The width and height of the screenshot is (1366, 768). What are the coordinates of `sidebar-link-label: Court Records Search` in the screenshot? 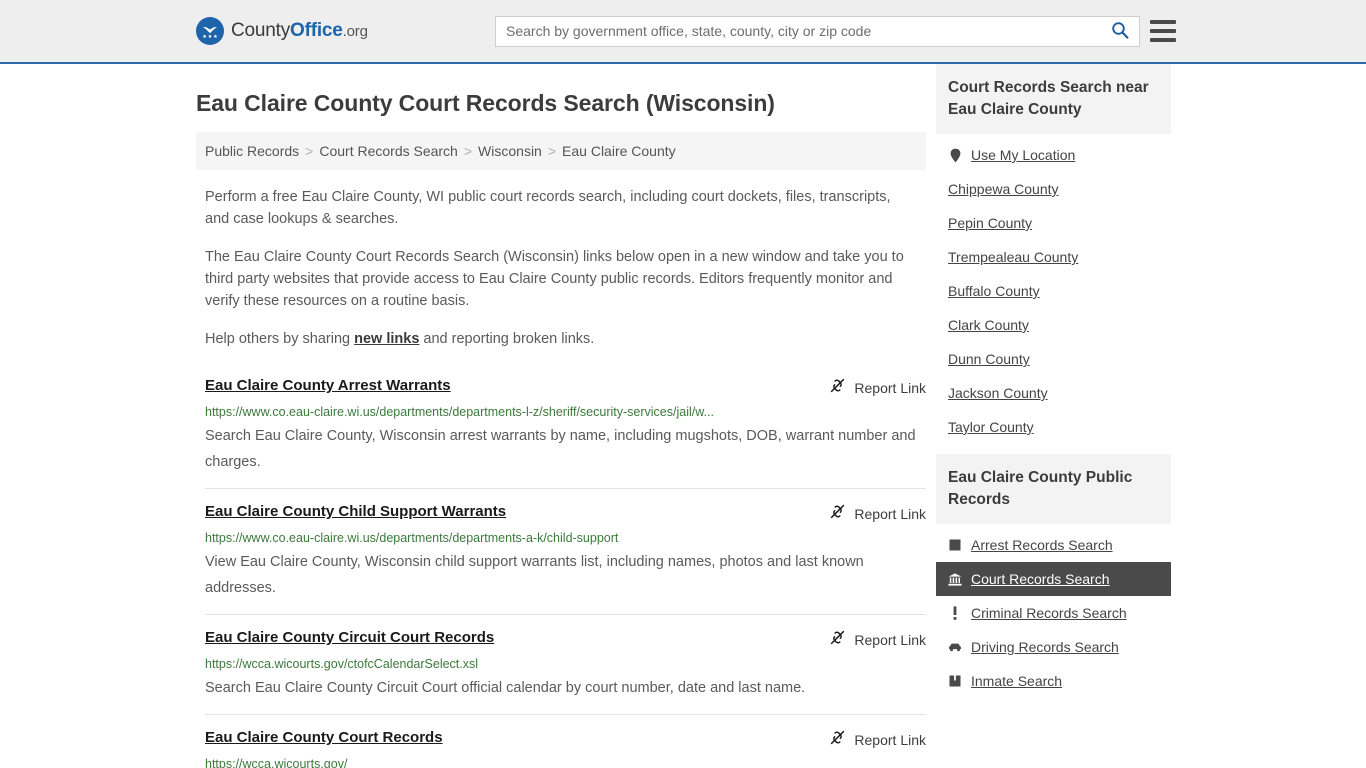 It's located at (1040, 579).